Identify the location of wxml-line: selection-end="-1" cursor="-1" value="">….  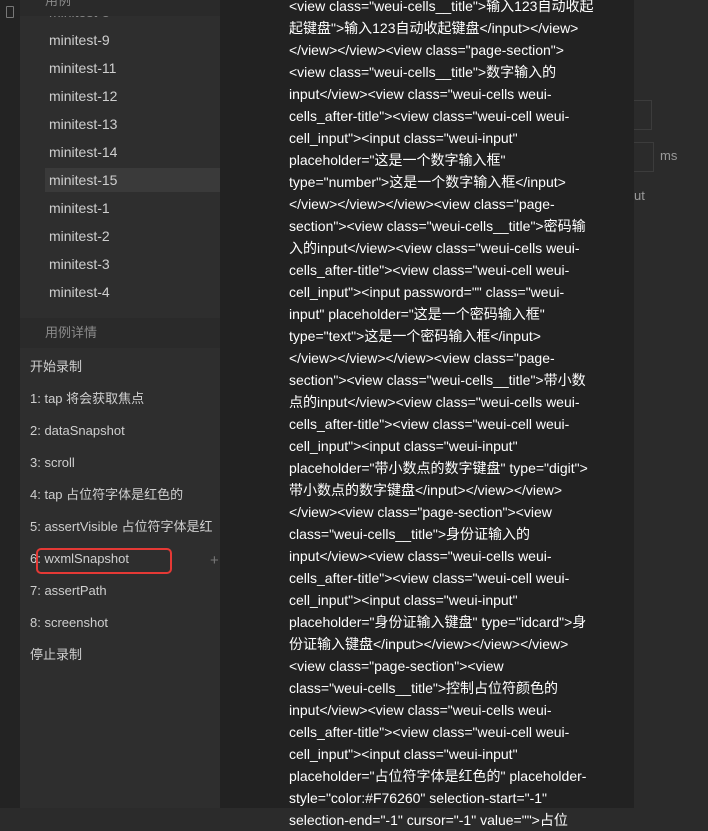
(428, 820).